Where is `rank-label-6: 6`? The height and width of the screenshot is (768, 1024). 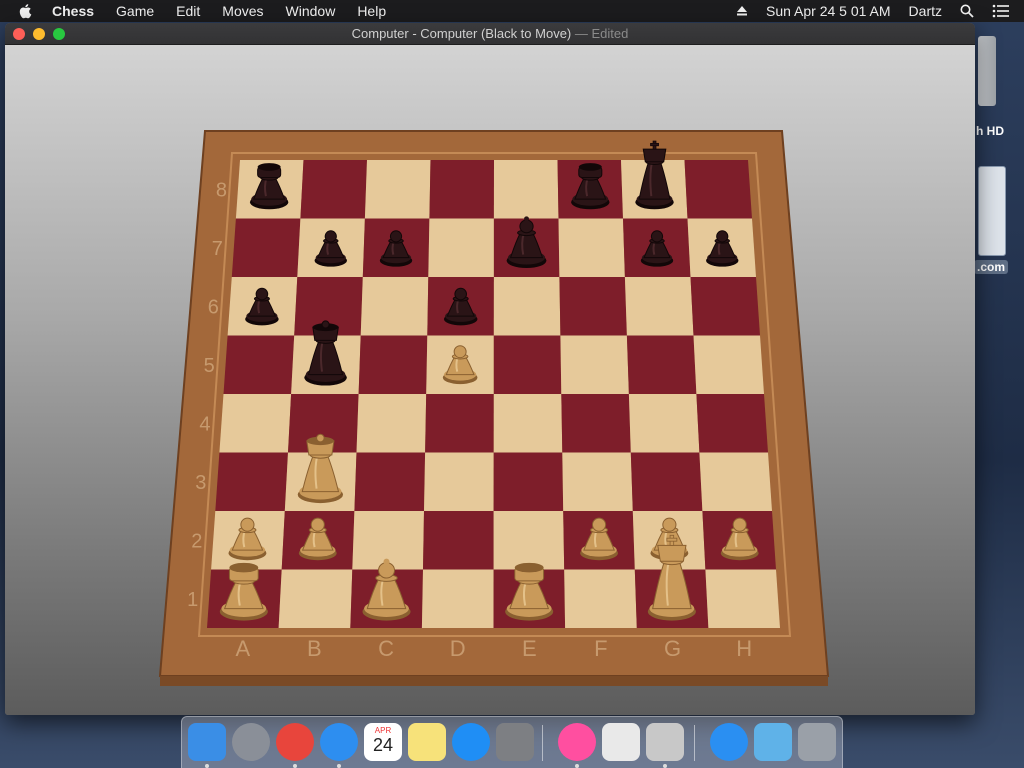 rank-label-6: 6 is located at coordinates (213, 307).